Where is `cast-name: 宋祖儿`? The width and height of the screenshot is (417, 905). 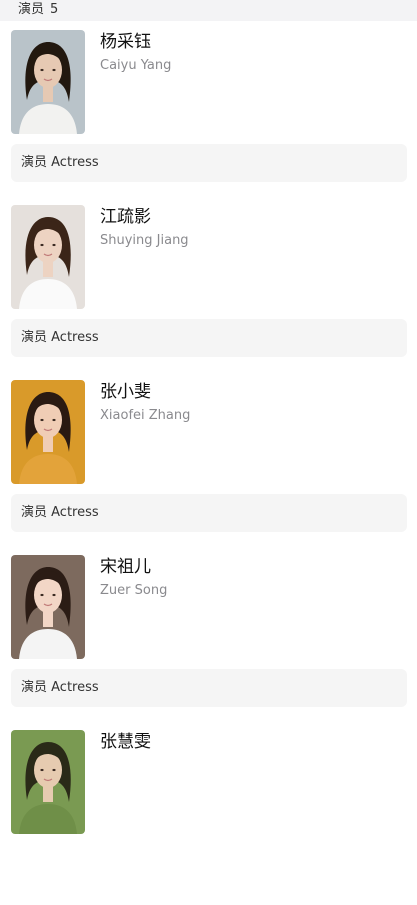 cast-name: 宋祖儿 is located at coordinates (125, 567).